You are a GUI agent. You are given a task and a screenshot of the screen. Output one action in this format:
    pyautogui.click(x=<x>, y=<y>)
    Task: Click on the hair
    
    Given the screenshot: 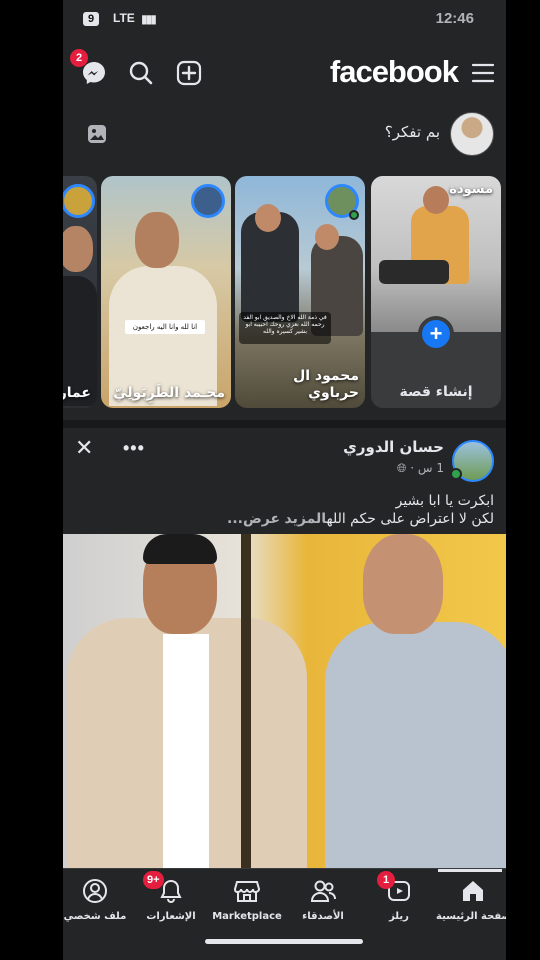 What is the action you would take?
    pyautogui.click(x=180, y=549)
    